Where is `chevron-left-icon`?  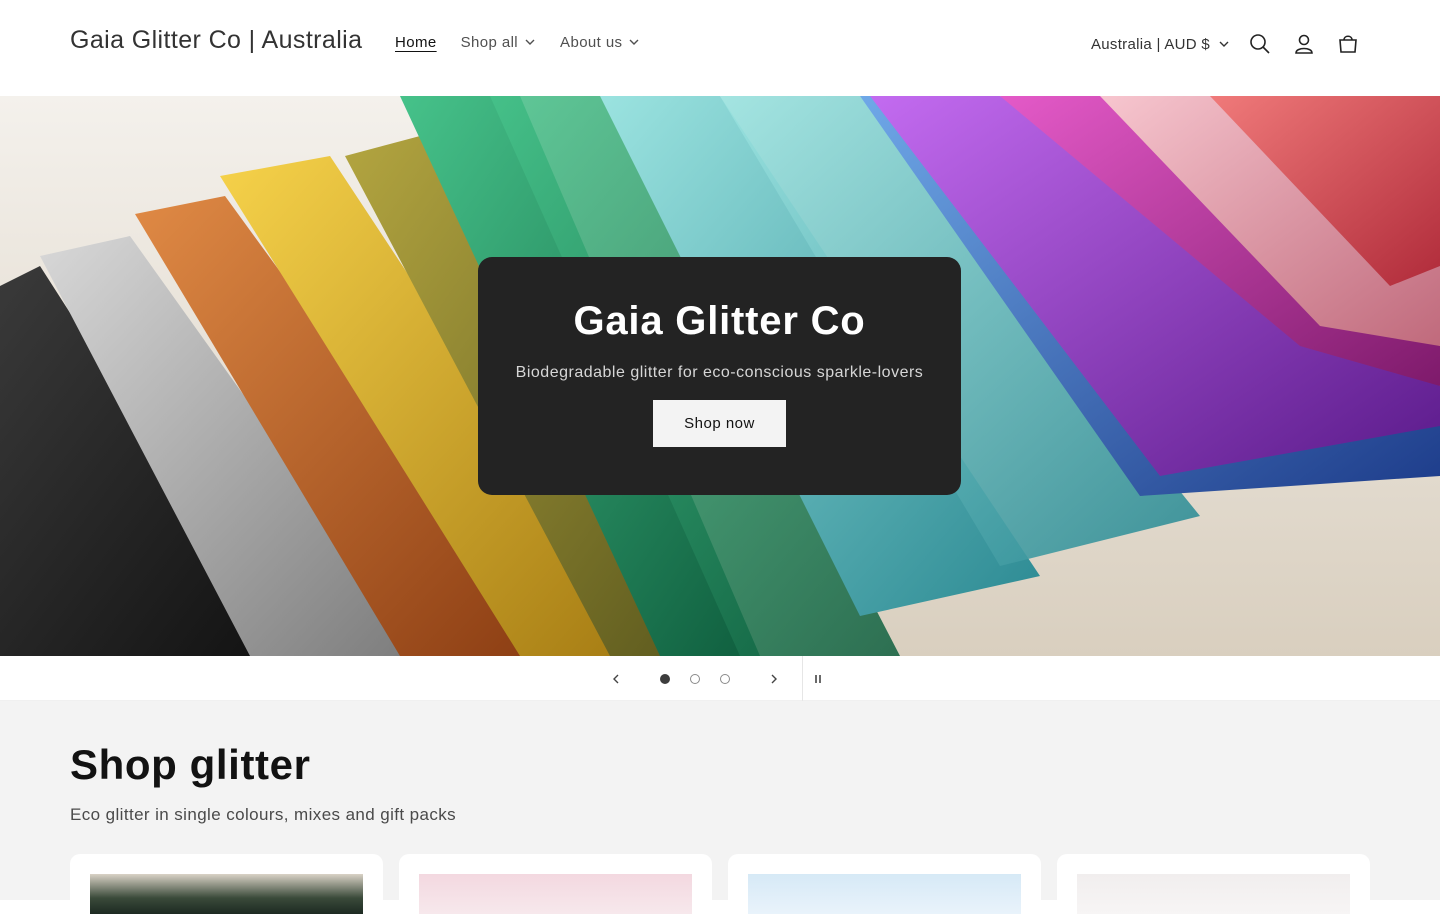
chevron-left-icon is located at coordinates (616, 678).